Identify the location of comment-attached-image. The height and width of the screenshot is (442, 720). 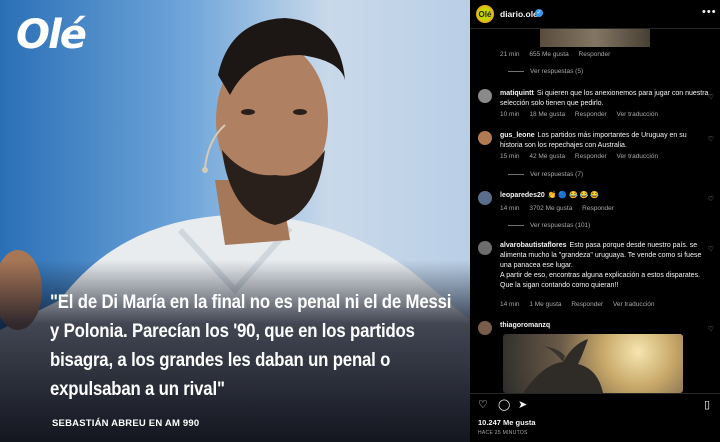
(593, 363).